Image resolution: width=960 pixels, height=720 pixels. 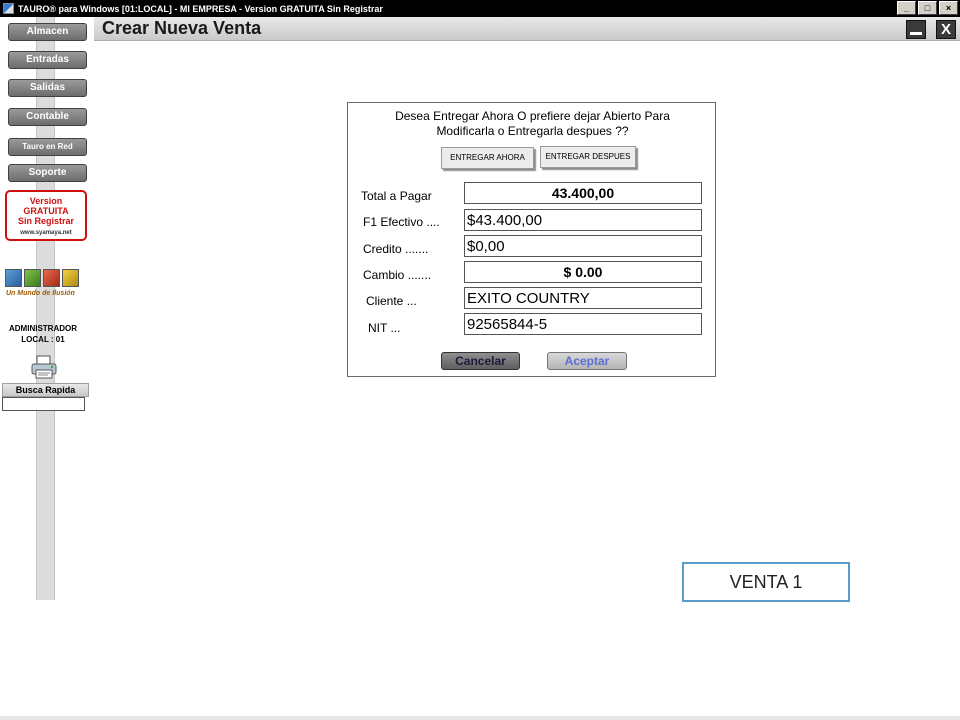 I want to click on total-value: 43.400,00, so click(x=583, y=193).